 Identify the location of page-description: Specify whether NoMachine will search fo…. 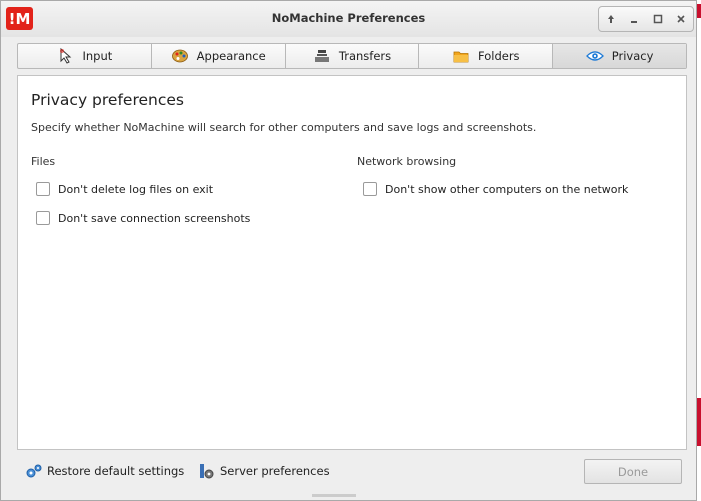
(284, 127).